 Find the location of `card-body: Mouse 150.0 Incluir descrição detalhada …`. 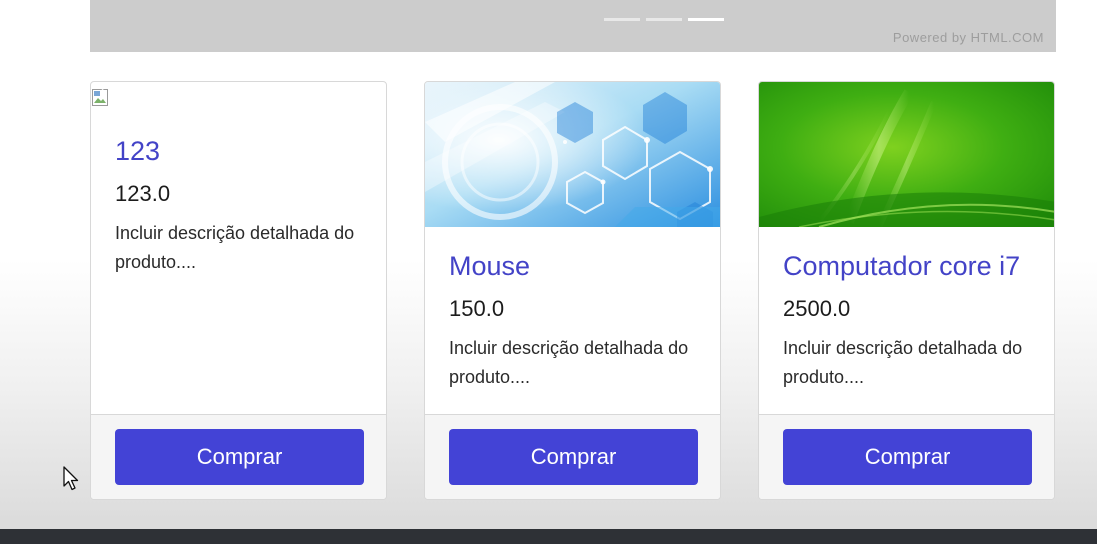

card-body: Mouse 150.0 Incluir descrição detalhada … is located at coordinates (572, 309).